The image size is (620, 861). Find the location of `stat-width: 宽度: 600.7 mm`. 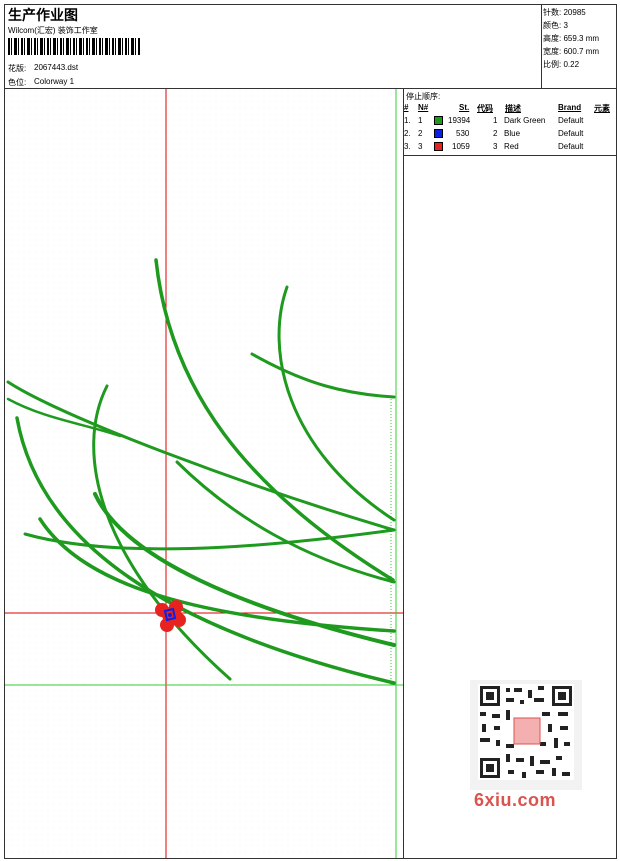

stat-width: 宽度: 600.7 mm is located at coordinates (571, 51).